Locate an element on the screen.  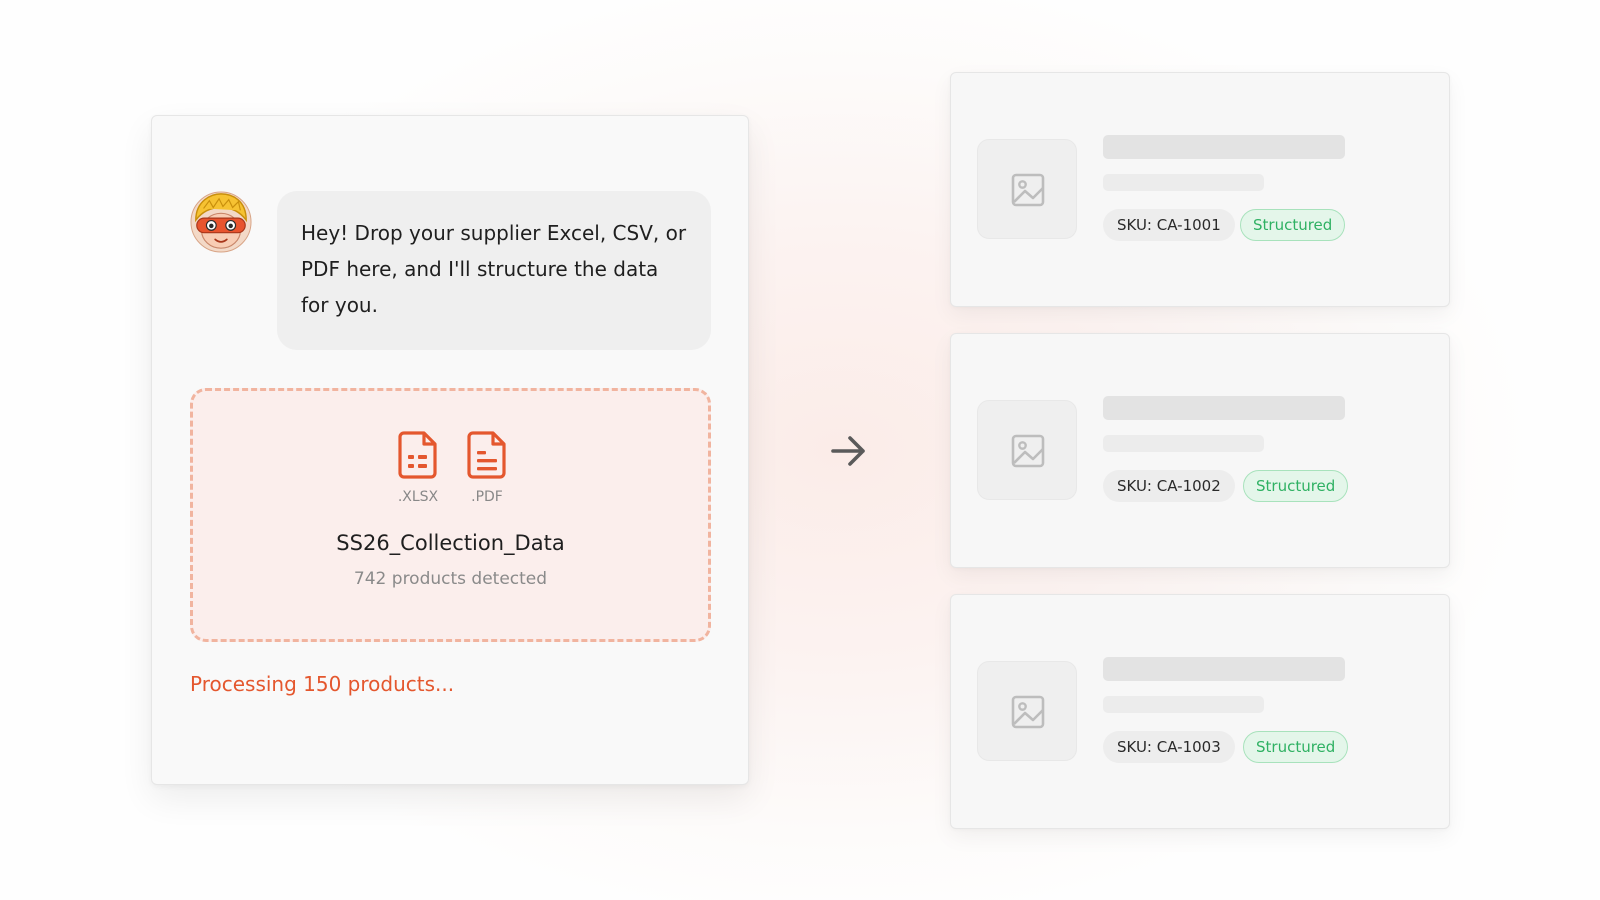
product-card: SKU: CA-1001 Structured is located at coordinates (1200, 189).